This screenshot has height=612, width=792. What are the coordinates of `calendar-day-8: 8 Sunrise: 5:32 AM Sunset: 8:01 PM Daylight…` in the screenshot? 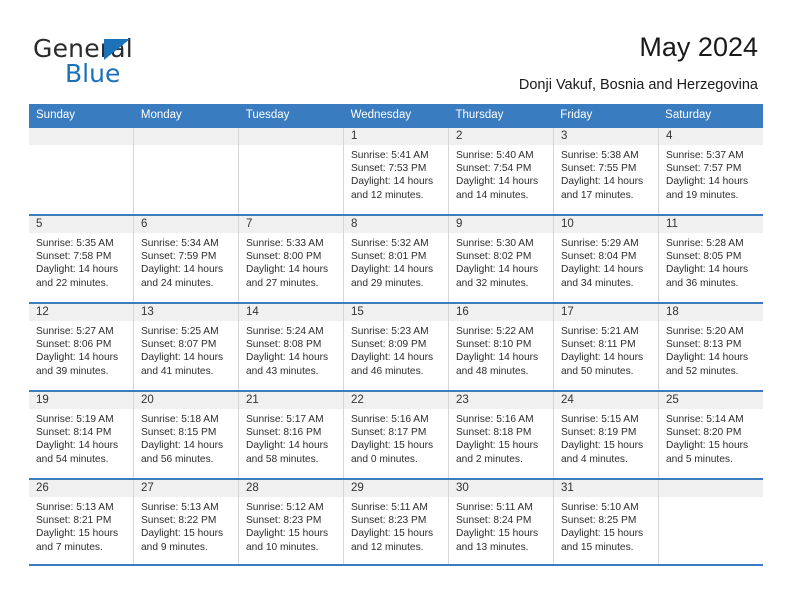 It's located at (396, 259).